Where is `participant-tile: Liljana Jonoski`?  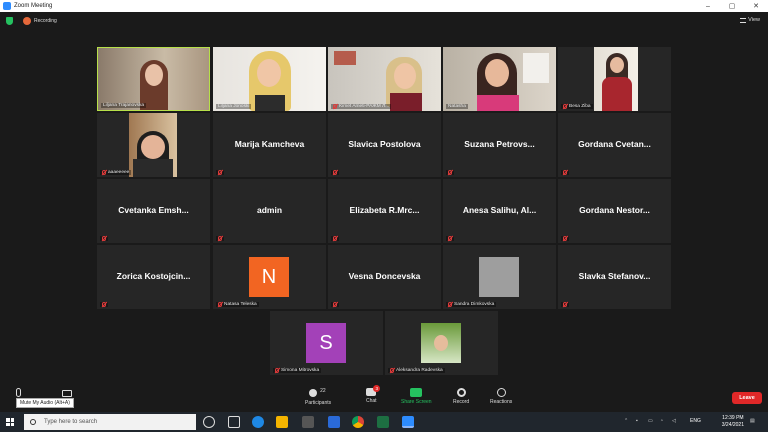 participant-tile: Liljana Jonoski is located at coordinates (269, 79).